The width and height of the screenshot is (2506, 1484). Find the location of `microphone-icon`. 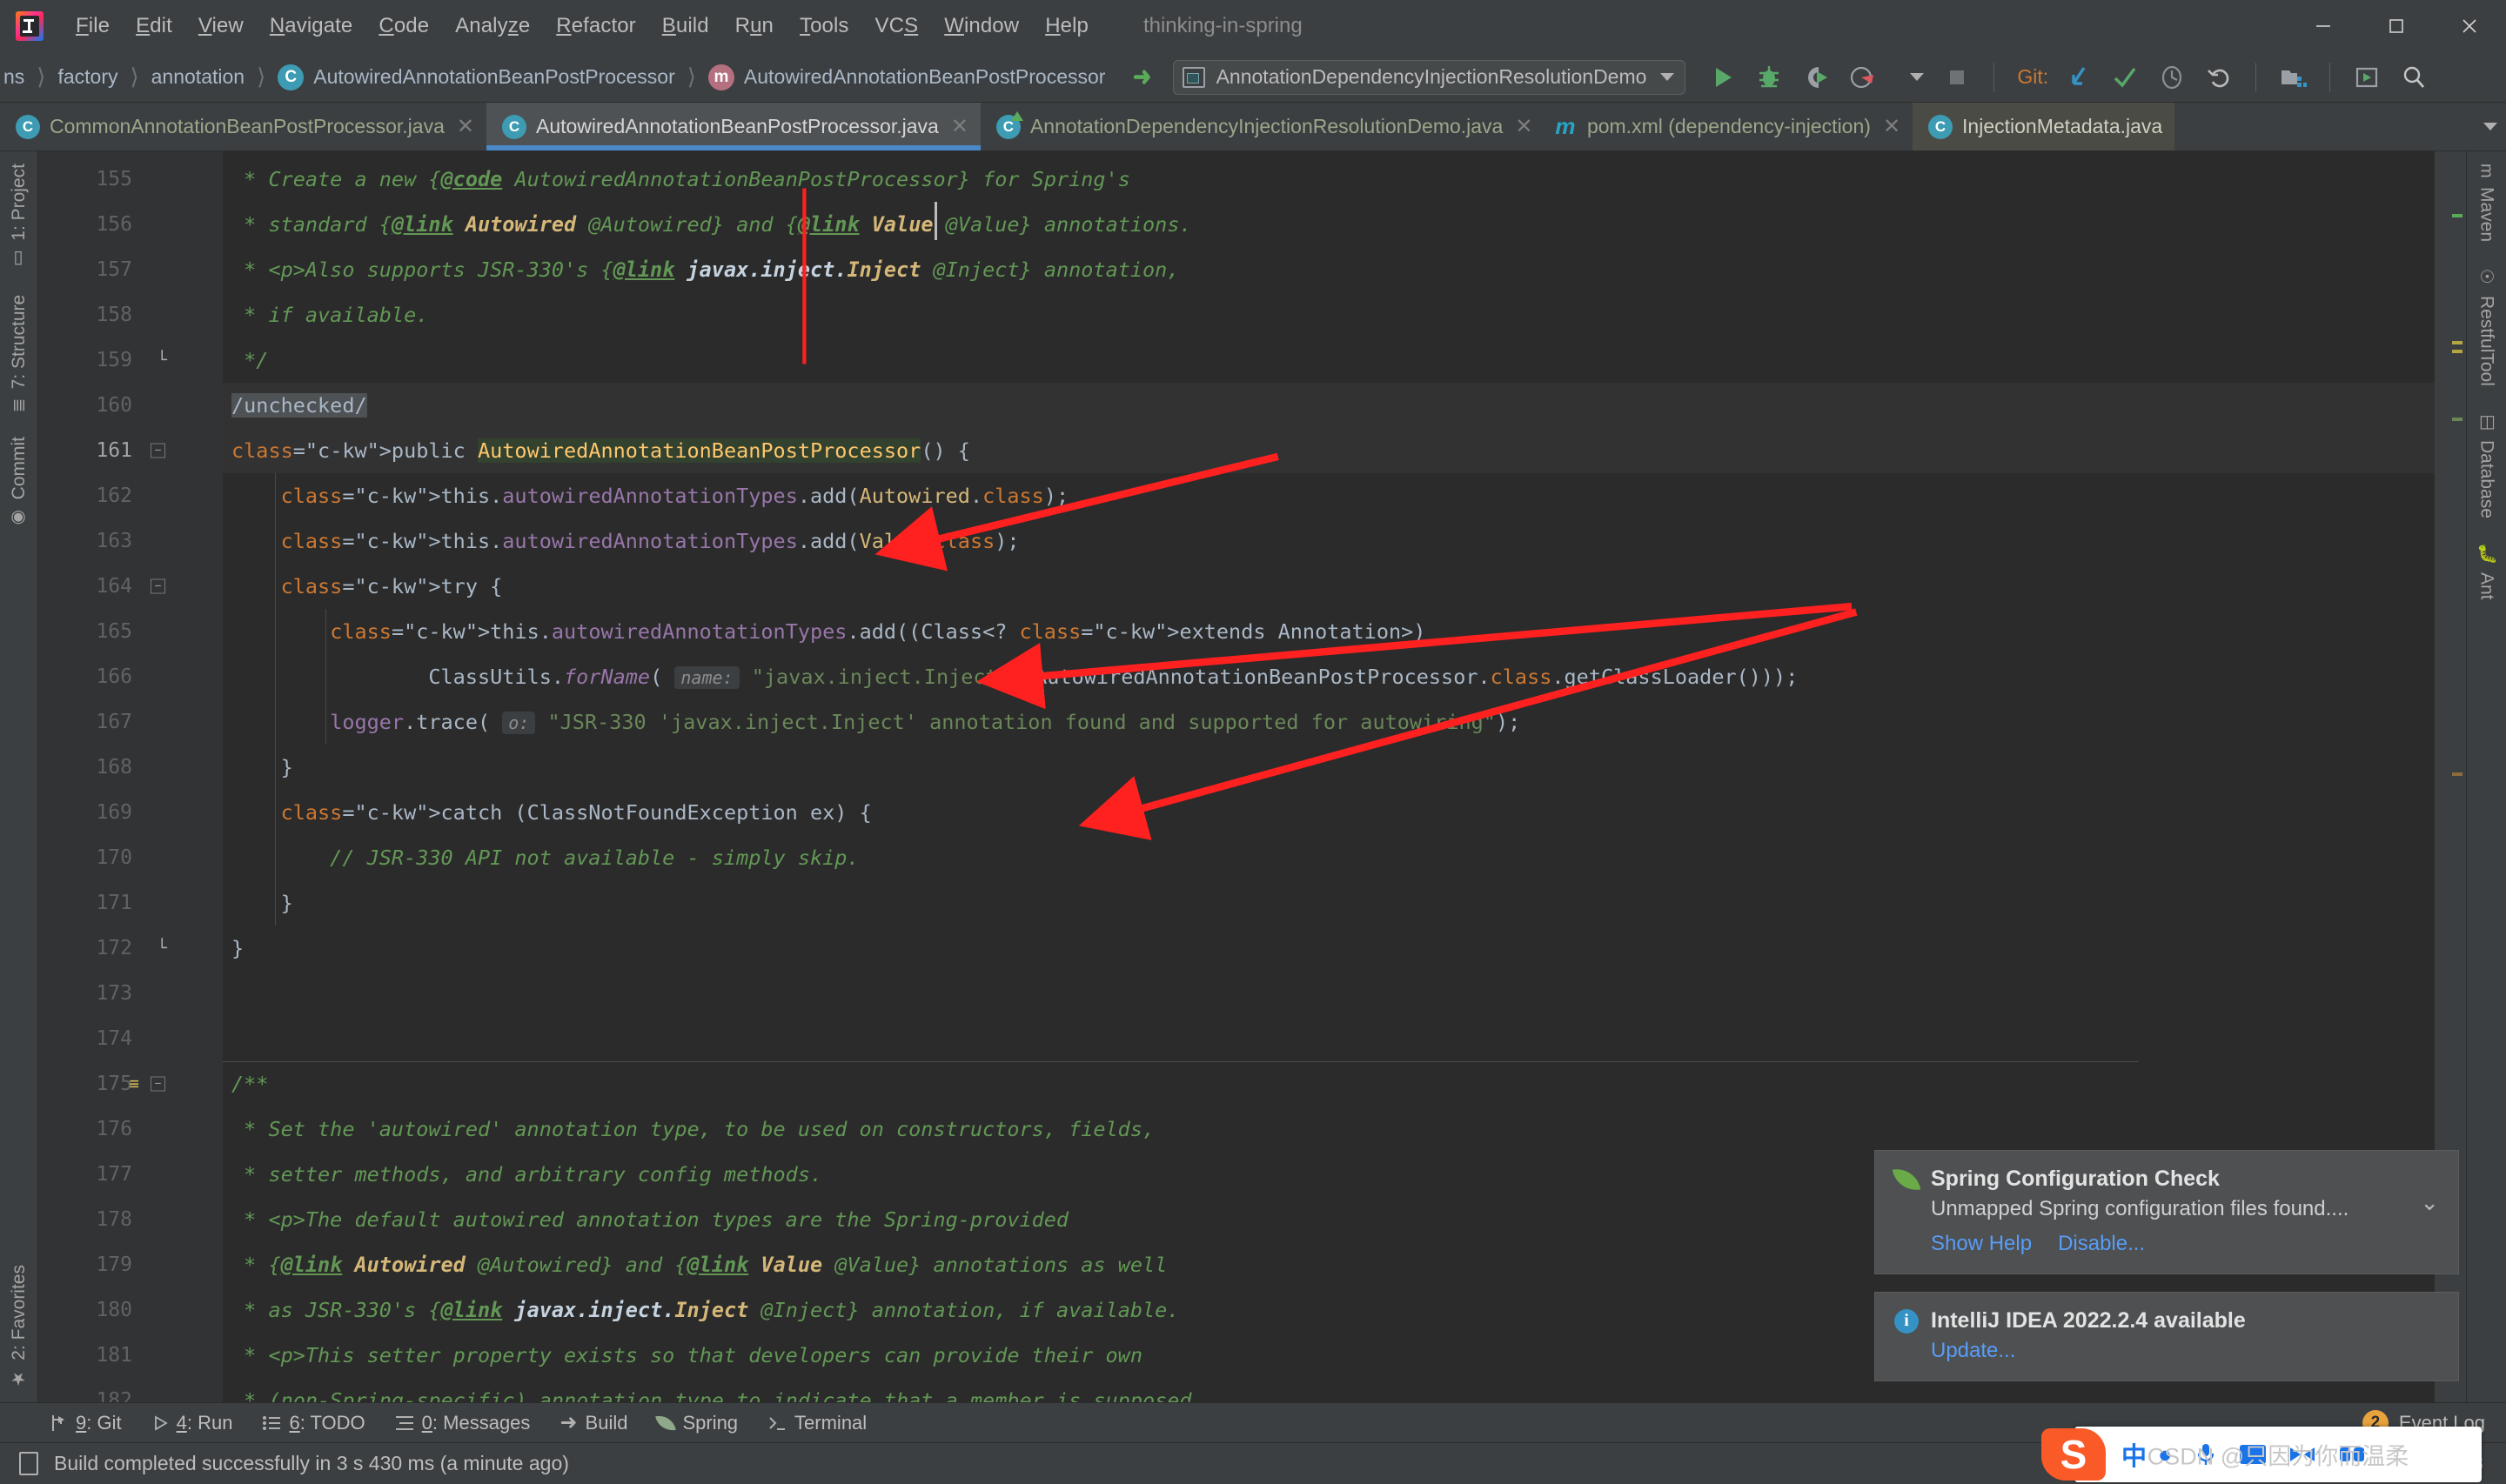

microphone-icon is located at coordinates (2205, 1454).